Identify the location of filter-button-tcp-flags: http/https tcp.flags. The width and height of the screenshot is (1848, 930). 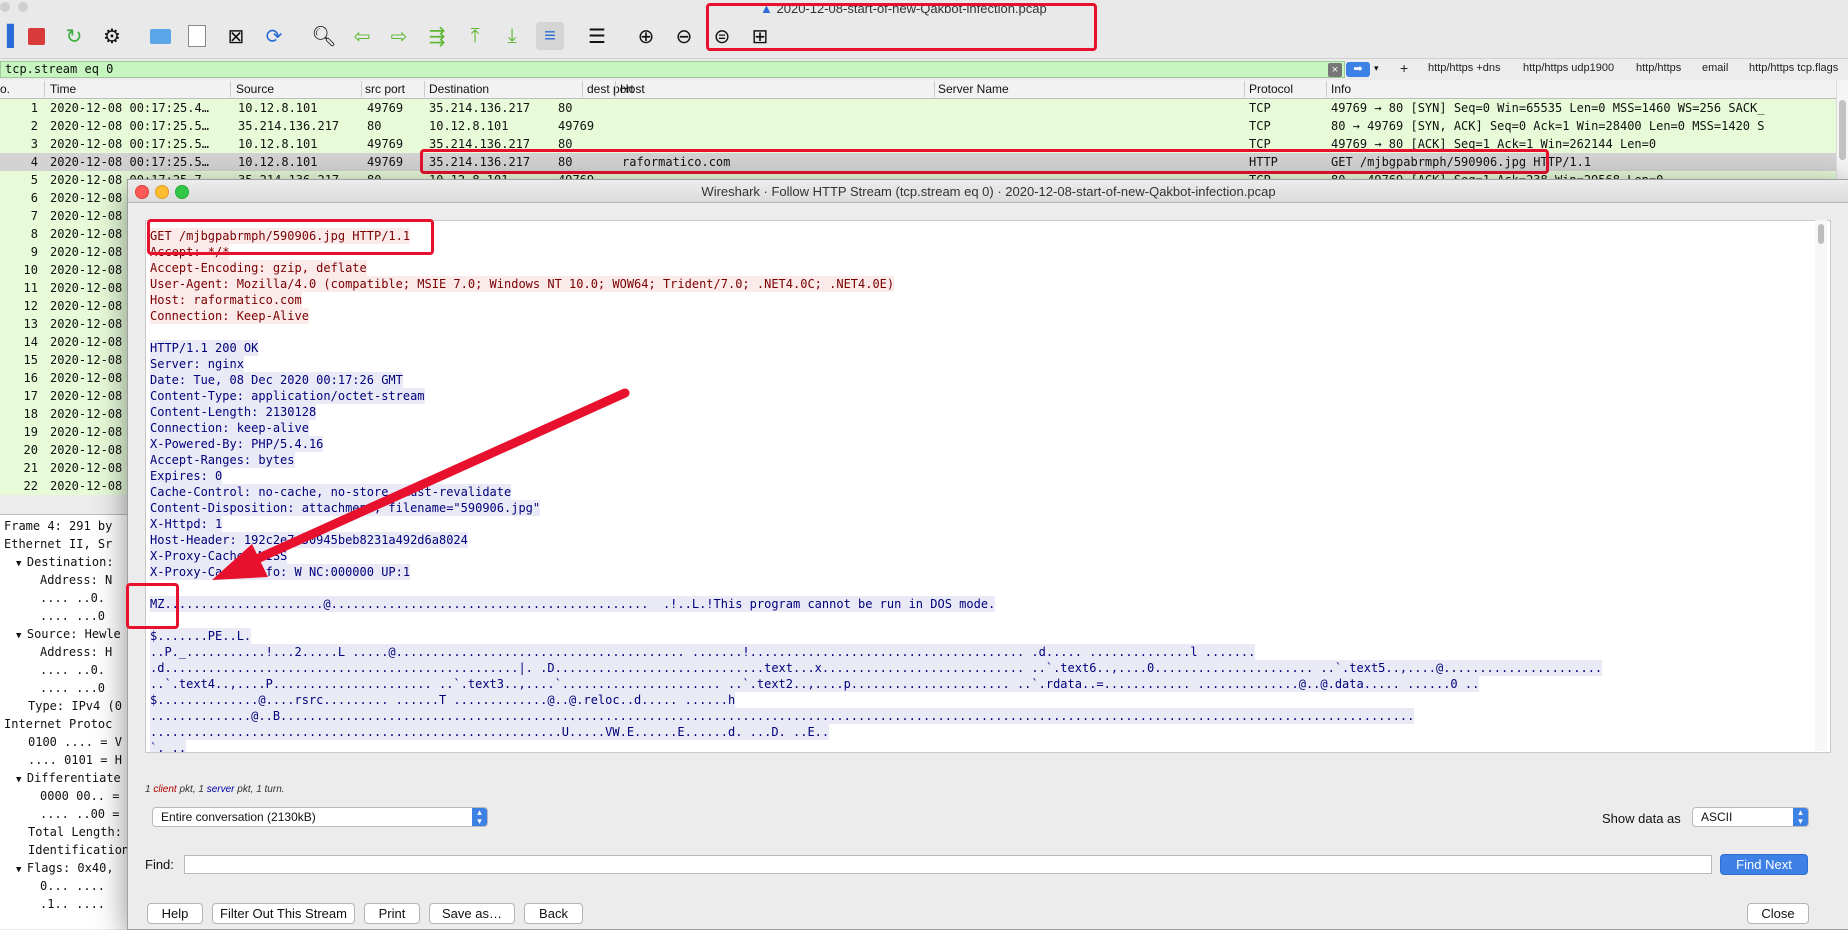
(1793, 68).